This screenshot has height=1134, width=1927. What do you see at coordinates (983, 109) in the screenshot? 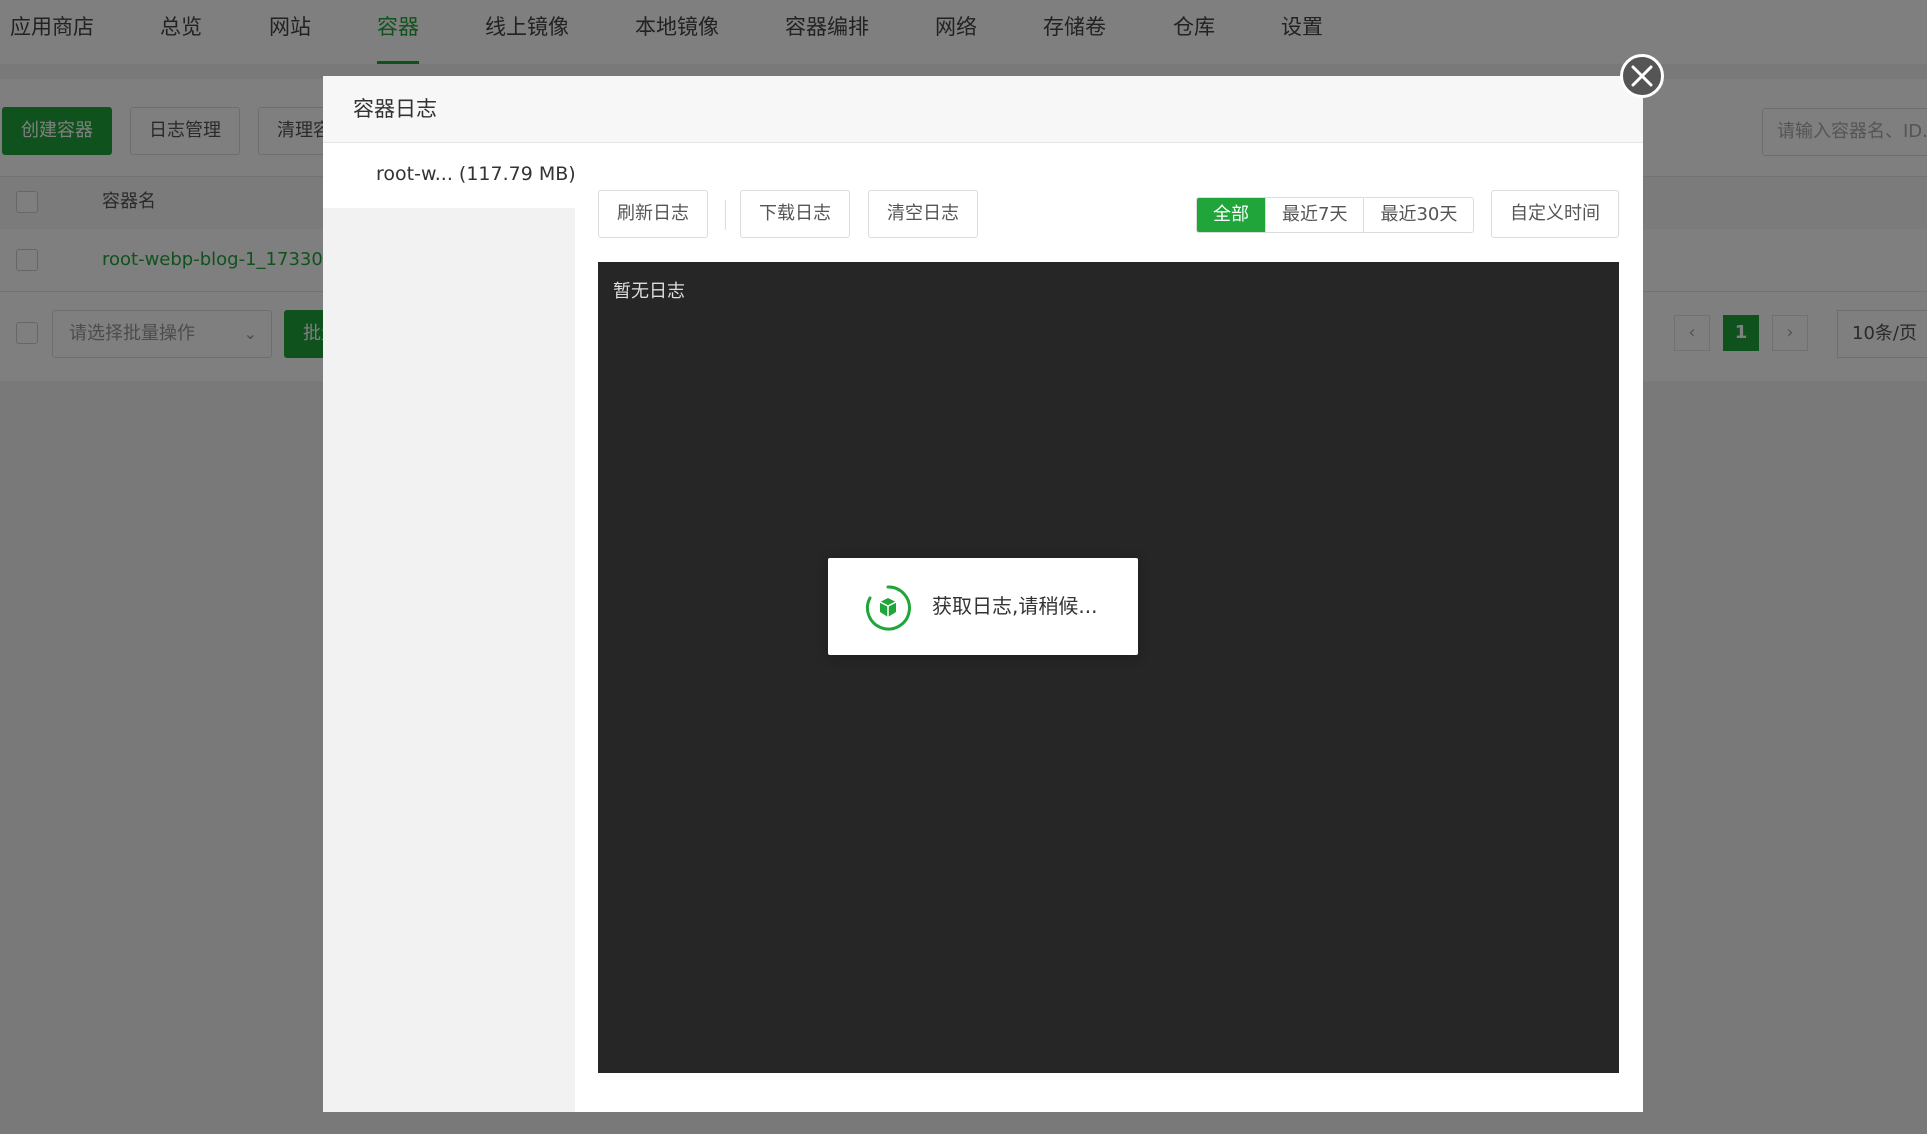
I see `dialog-header: 容器日志` at bounding box center [983, 109].